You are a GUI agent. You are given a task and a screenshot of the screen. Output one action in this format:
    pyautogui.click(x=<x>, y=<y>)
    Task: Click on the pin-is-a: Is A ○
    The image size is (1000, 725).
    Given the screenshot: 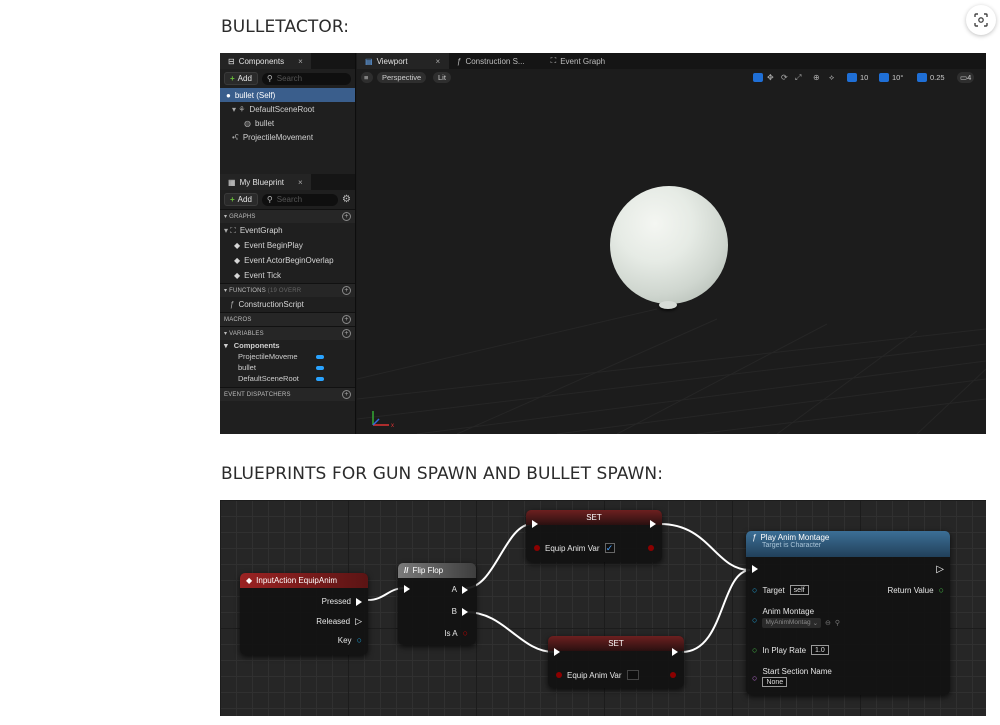 What is the action you would take?
    pyautogui.click(x=456, y=633)
    